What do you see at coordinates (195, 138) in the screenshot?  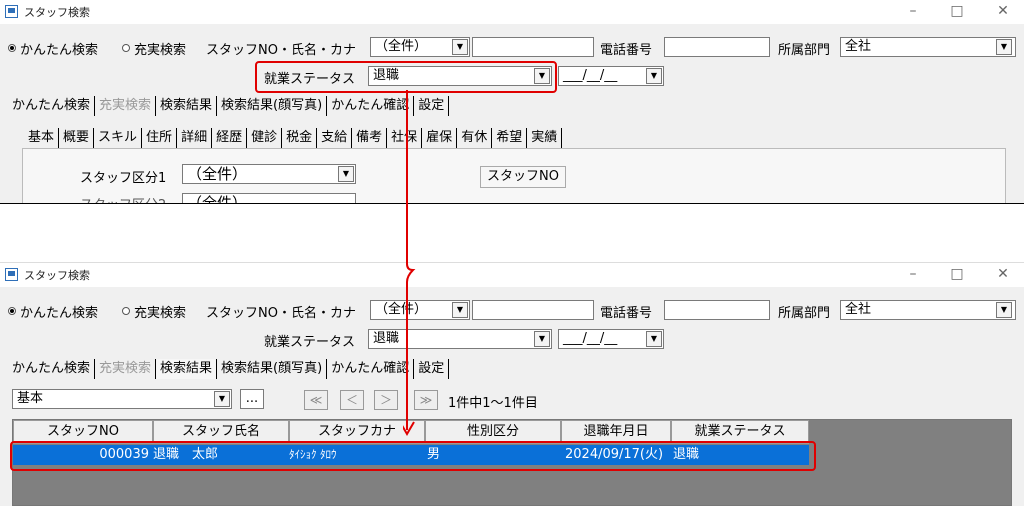 I see `inner-tab: 詳細` at bounding box center [195, 138].